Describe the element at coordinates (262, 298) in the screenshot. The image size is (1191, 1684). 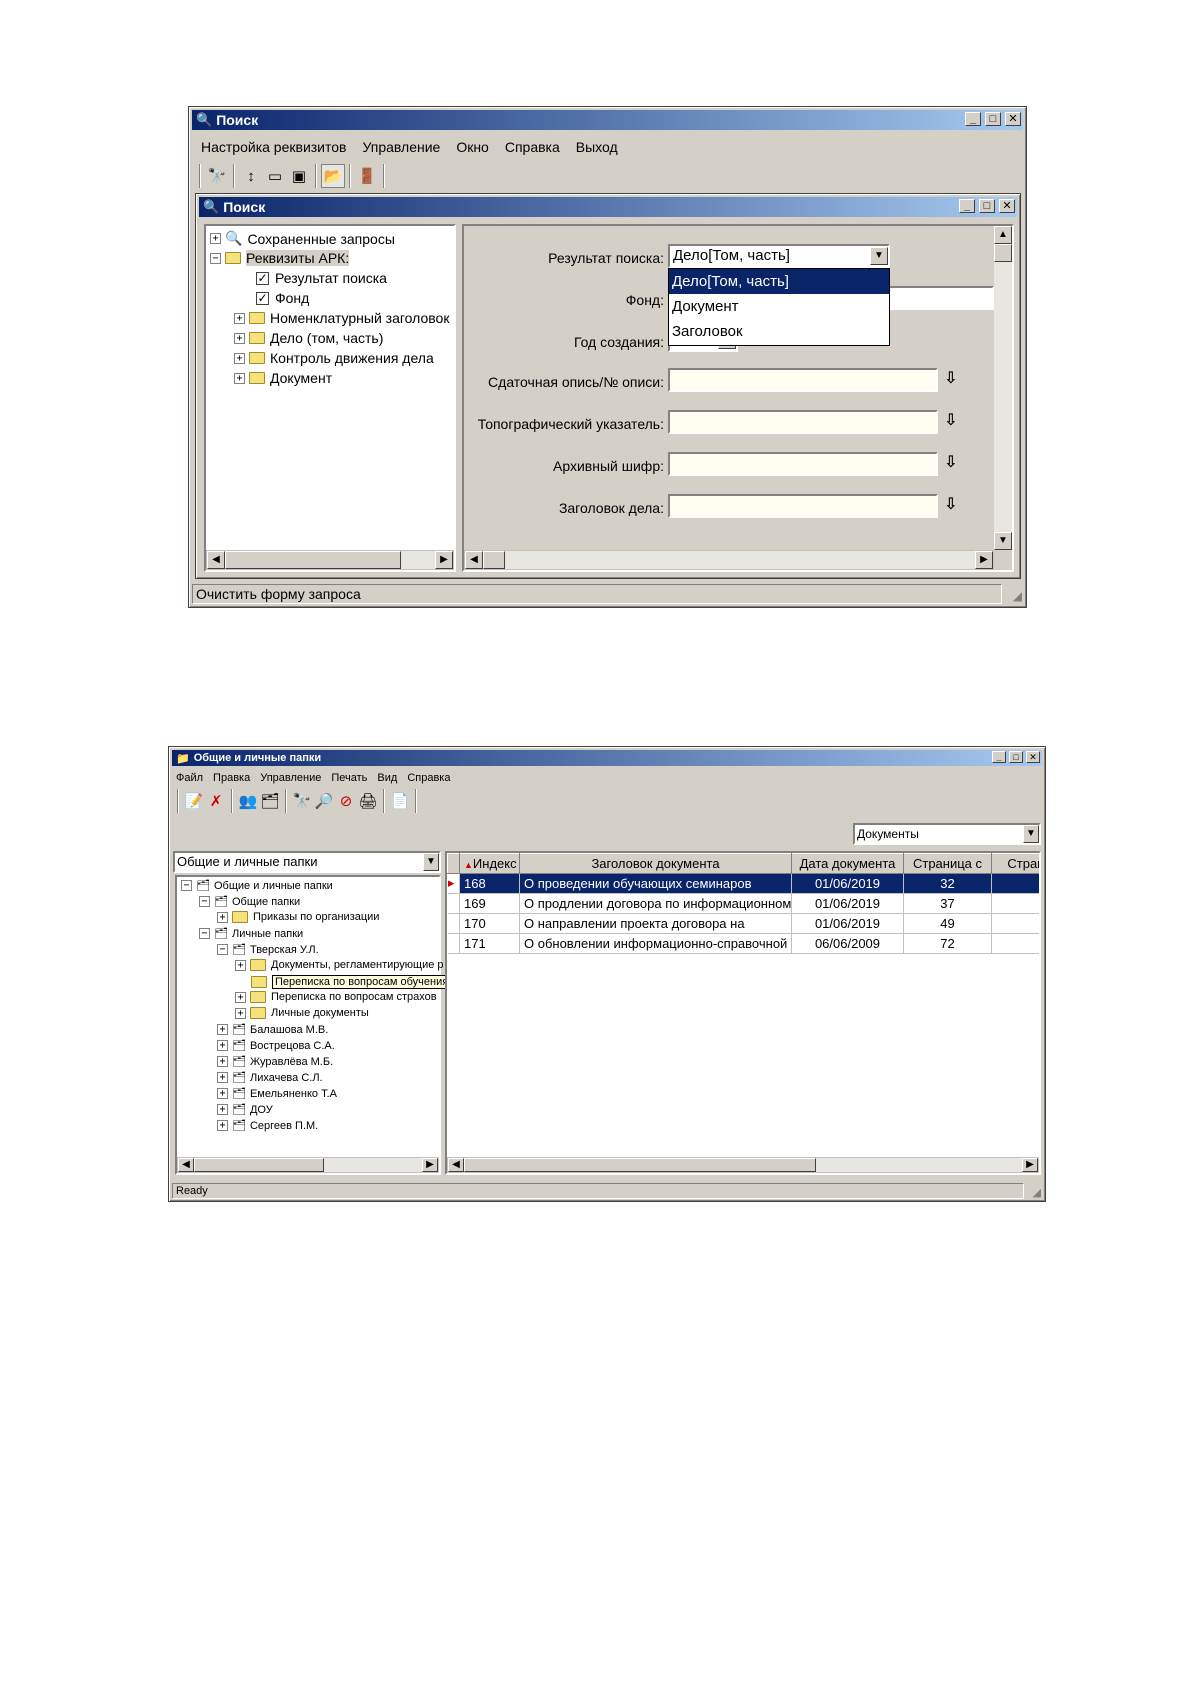
I see `checkbox-checked: ✓` at that location.